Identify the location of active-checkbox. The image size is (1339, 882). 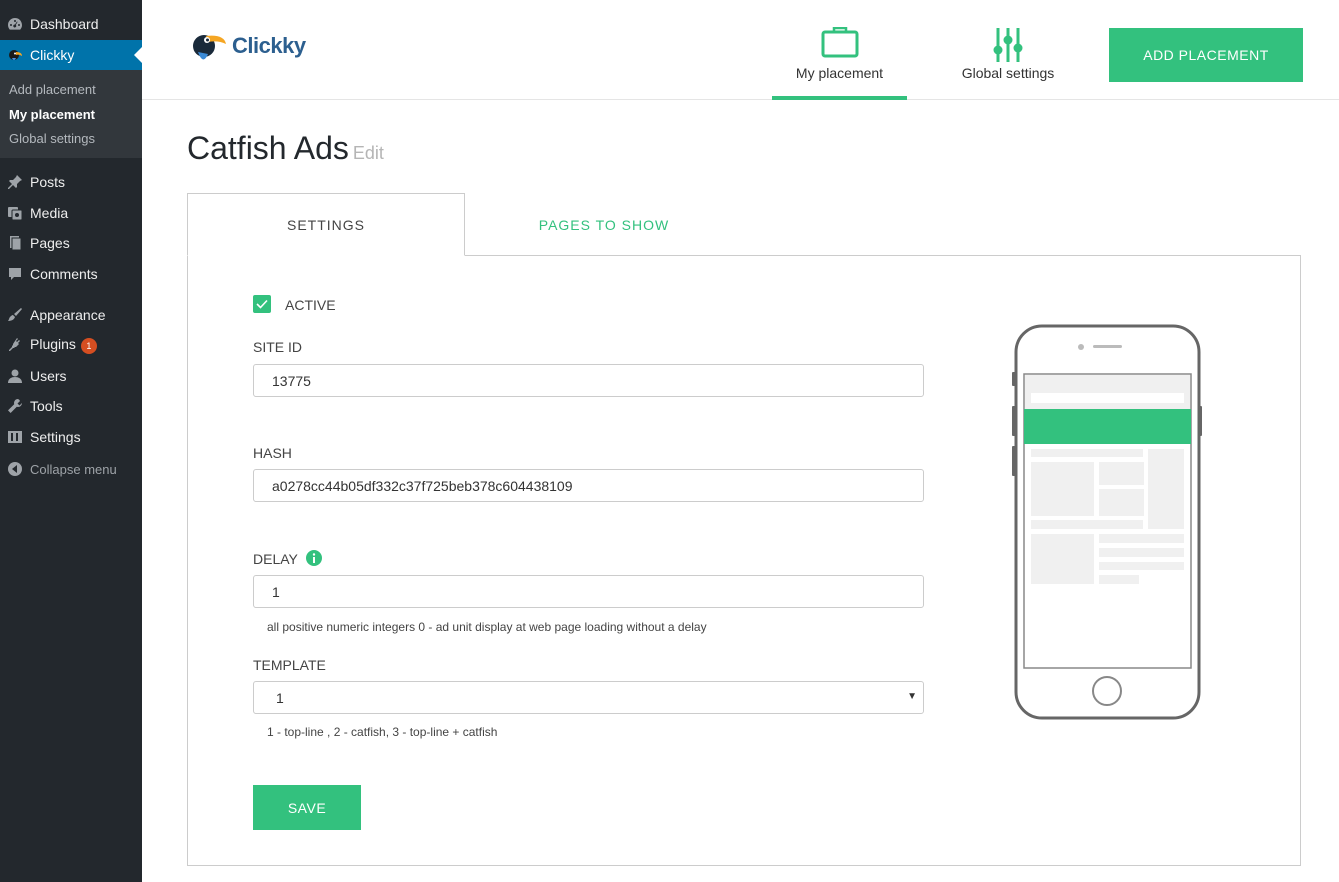
(262, 304).